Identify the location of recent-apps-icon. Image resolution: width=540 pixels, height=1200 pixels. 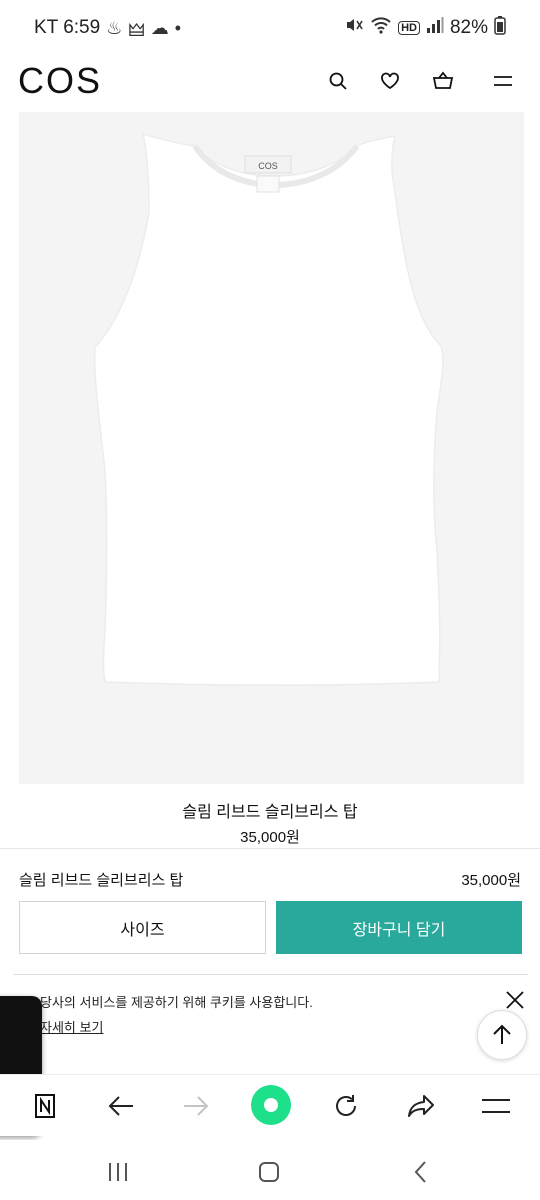
(118, 1172).